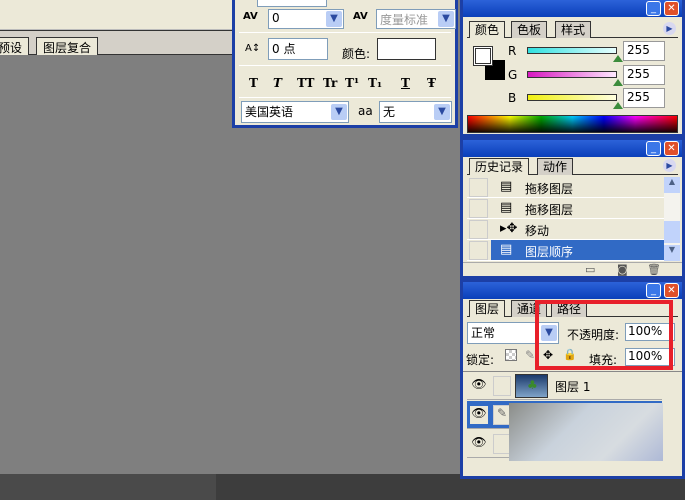  I want to click on blue-value-field: 255, so click(644, 98).